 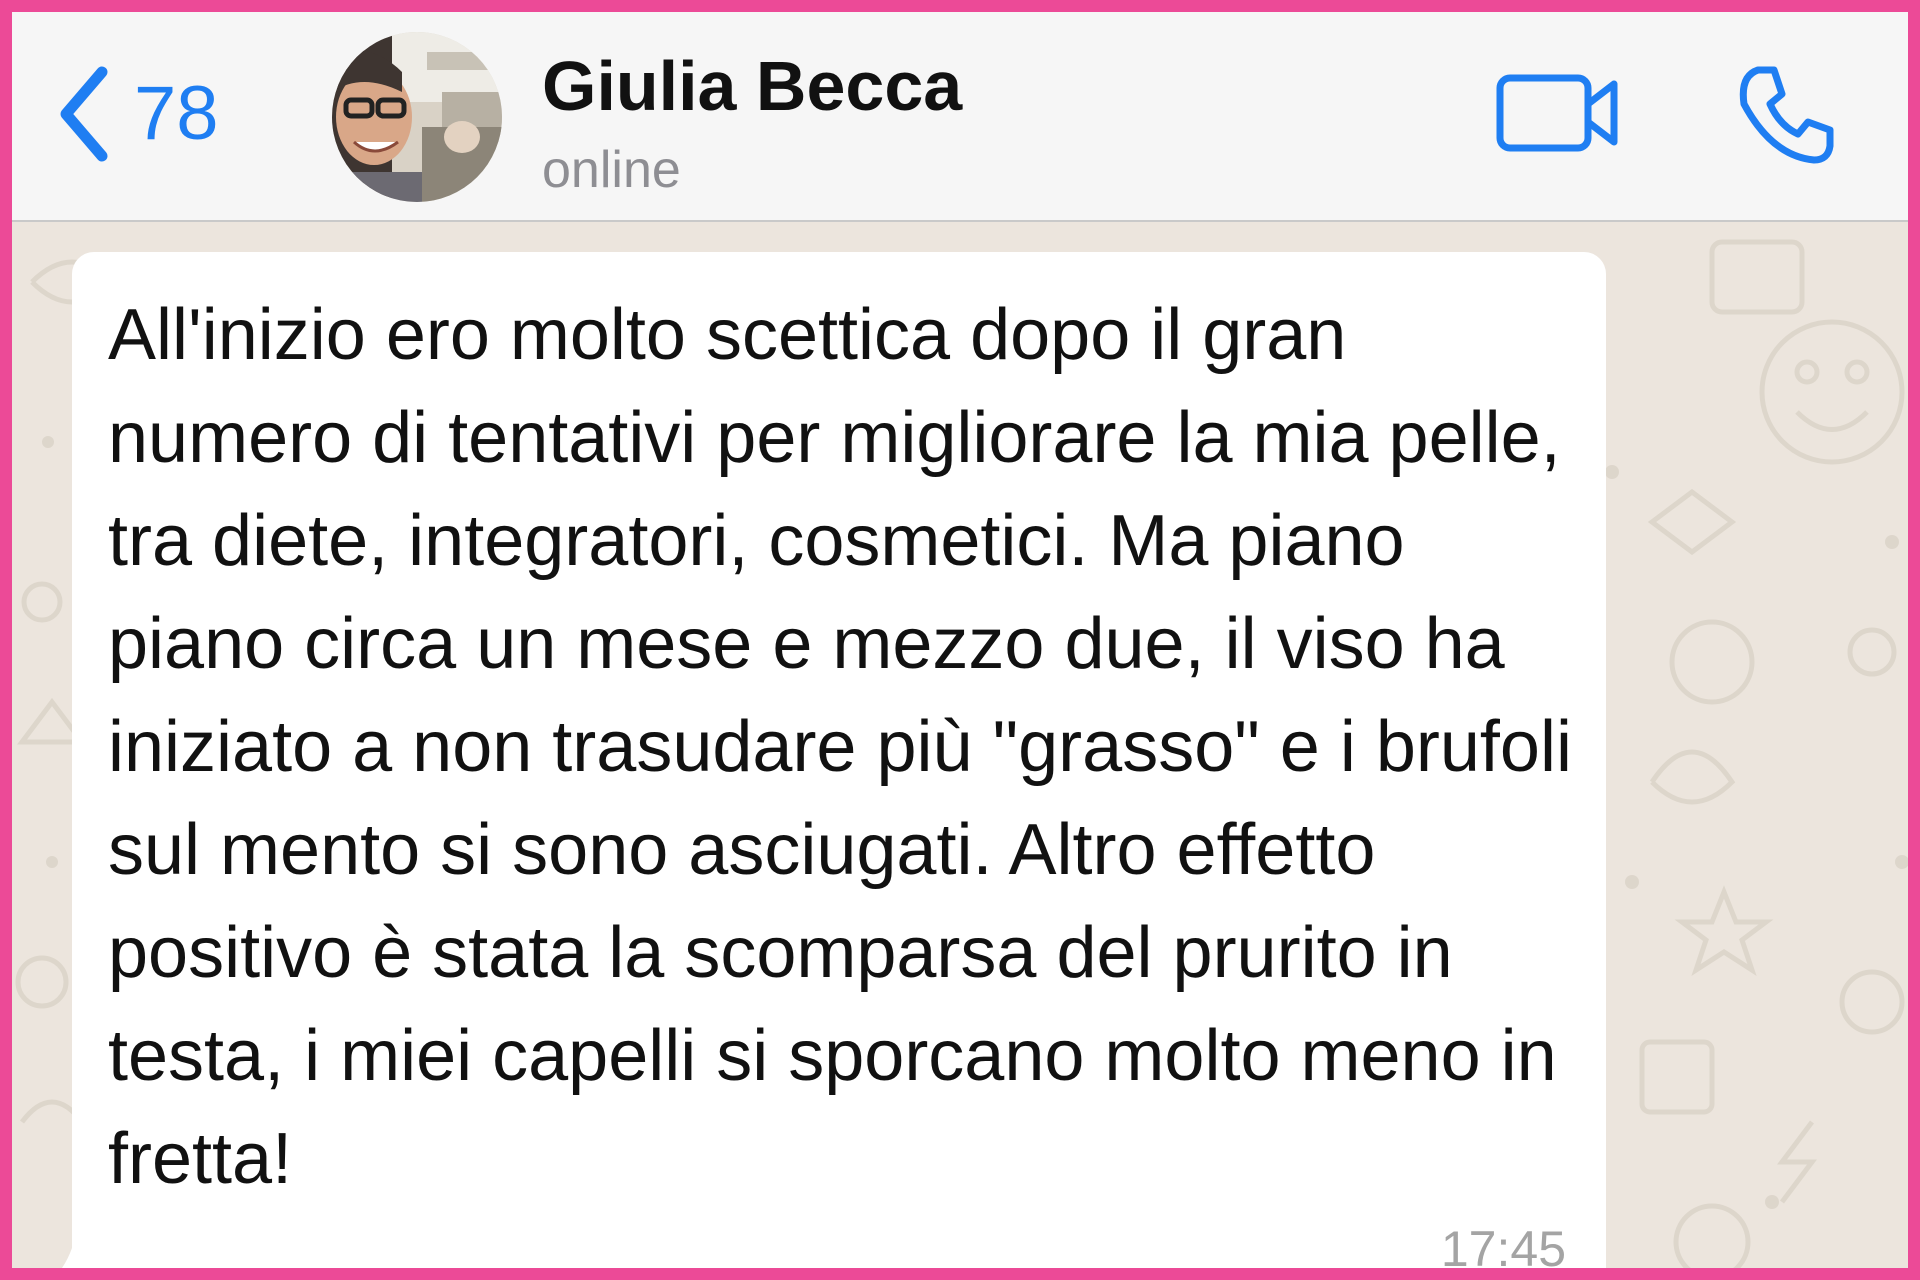 I want to click on video-call-button, so click(x=1558, y=115).